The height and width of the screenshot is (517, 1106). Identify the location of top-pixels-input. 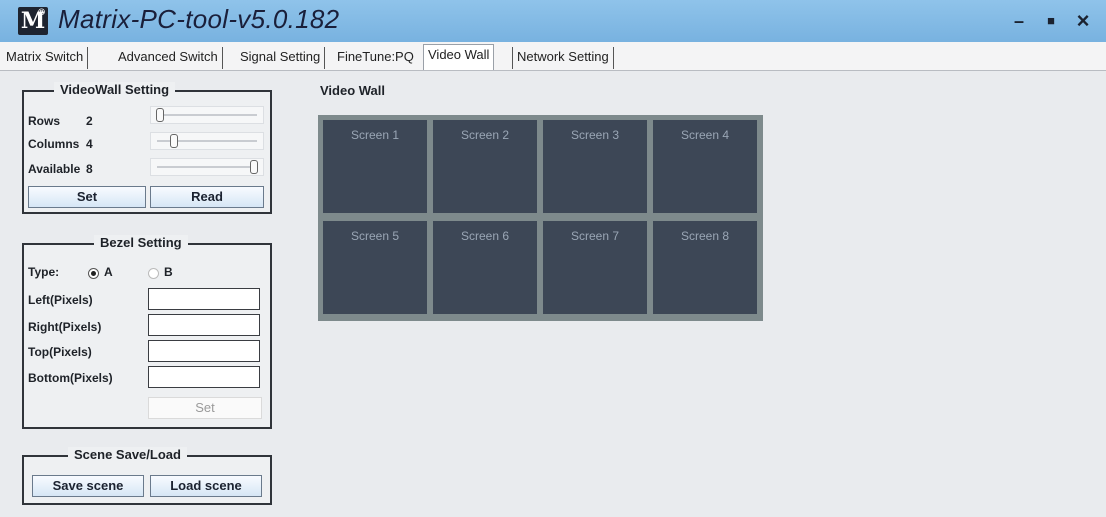
(204, 351).